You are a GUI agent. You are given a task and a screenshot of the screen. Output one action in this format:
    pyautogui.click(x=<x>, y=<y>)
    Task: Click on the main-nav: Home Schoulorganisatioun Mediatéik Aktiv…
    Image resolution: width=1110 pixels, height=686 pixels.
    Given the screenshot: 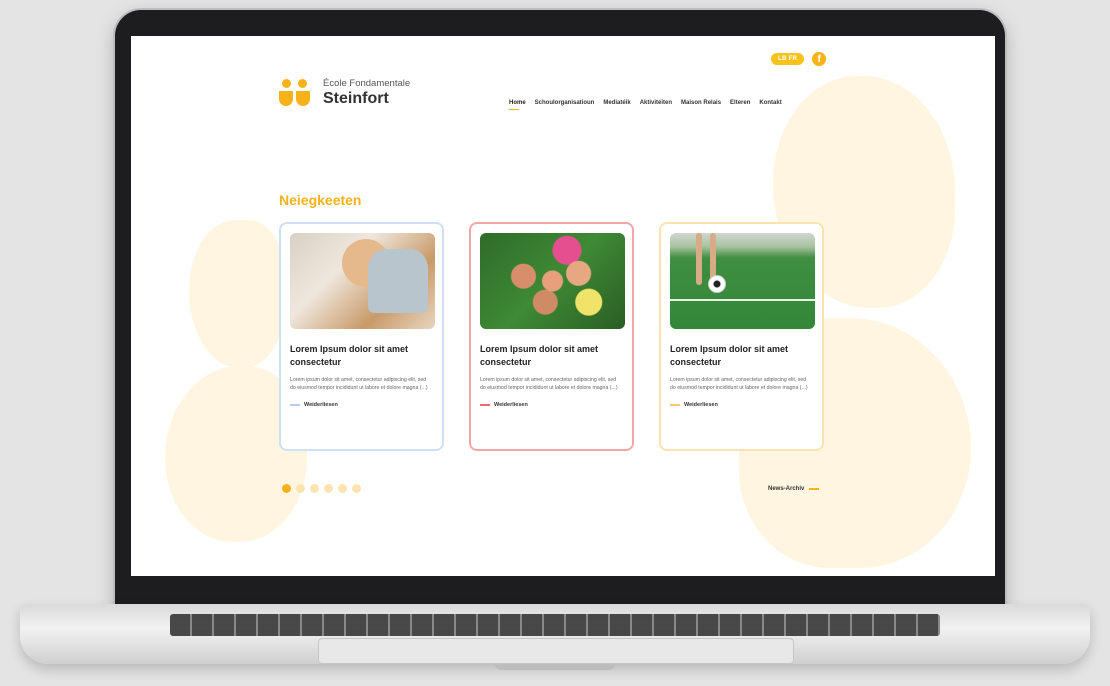 What is the action you would take?
    pyautogui.click(x=645, y=105)
    